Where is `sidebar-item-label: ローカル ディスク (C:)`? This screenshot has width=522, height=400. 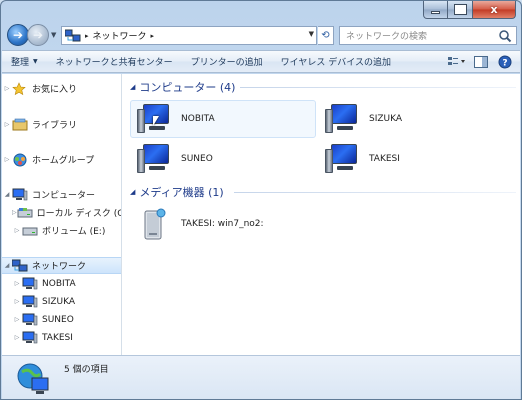
sidebar-item-label: ローカル ディスク (C:) is located at coordinates (79, 214).